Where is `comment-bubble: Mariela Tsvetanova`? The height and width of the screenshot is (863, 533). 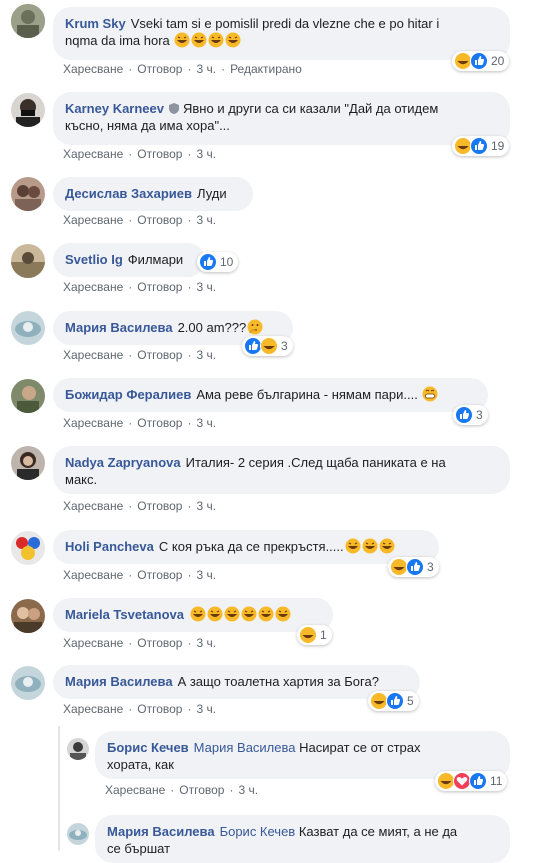 comment-bubble: Mariela Tsvetanova is located at coordinates (193, 615).